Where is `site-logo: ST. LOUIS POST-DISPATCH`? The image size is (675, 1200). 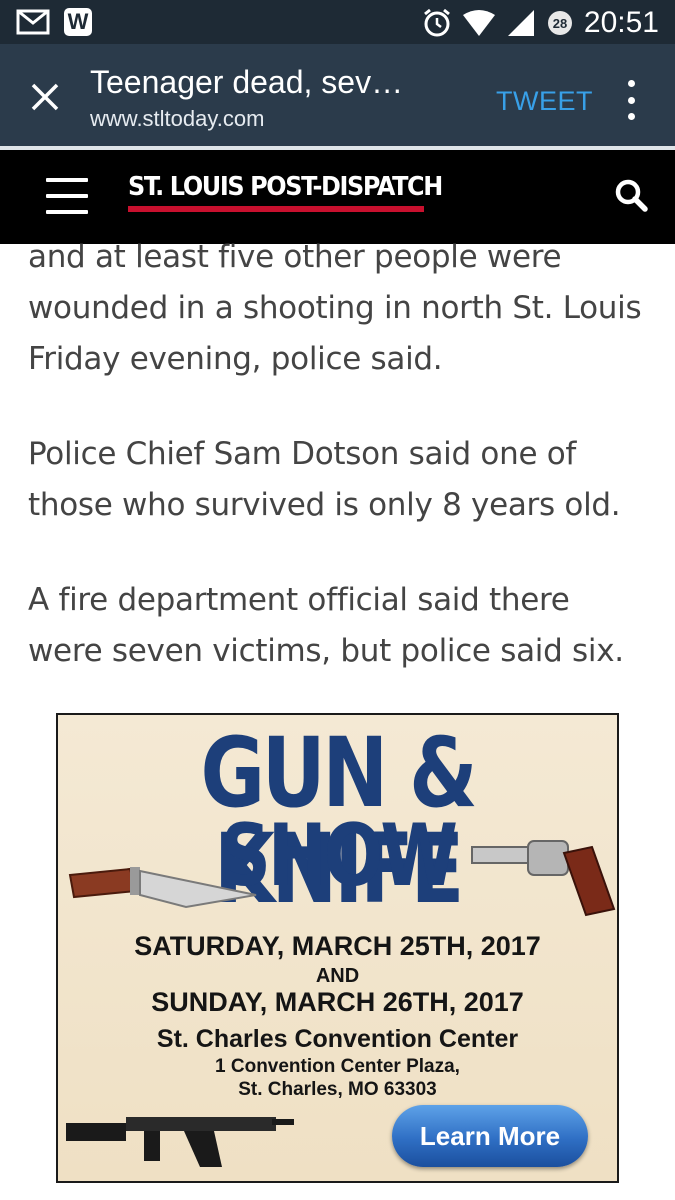
site-logo: ST. LOUIS POST-DISPATCH is located at coordinates (285, 192).